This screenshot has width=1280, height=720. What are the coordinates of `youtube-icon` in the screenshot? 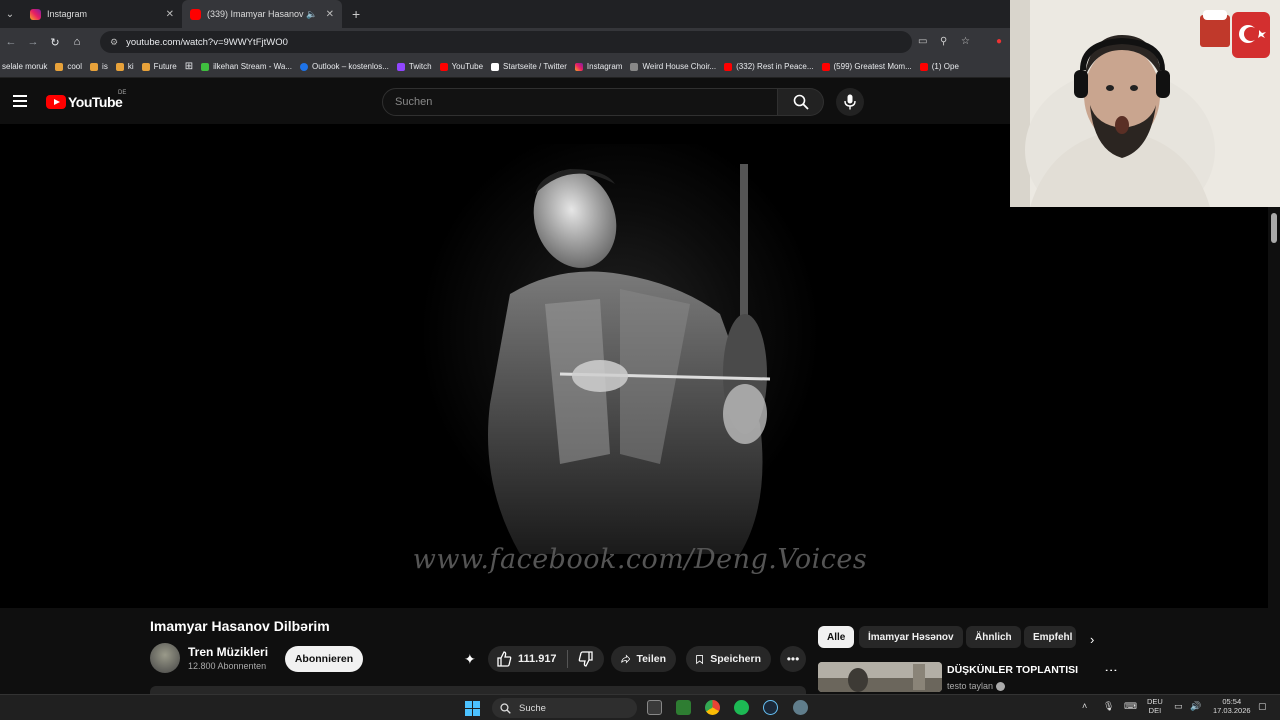 It's located at (443, 66).